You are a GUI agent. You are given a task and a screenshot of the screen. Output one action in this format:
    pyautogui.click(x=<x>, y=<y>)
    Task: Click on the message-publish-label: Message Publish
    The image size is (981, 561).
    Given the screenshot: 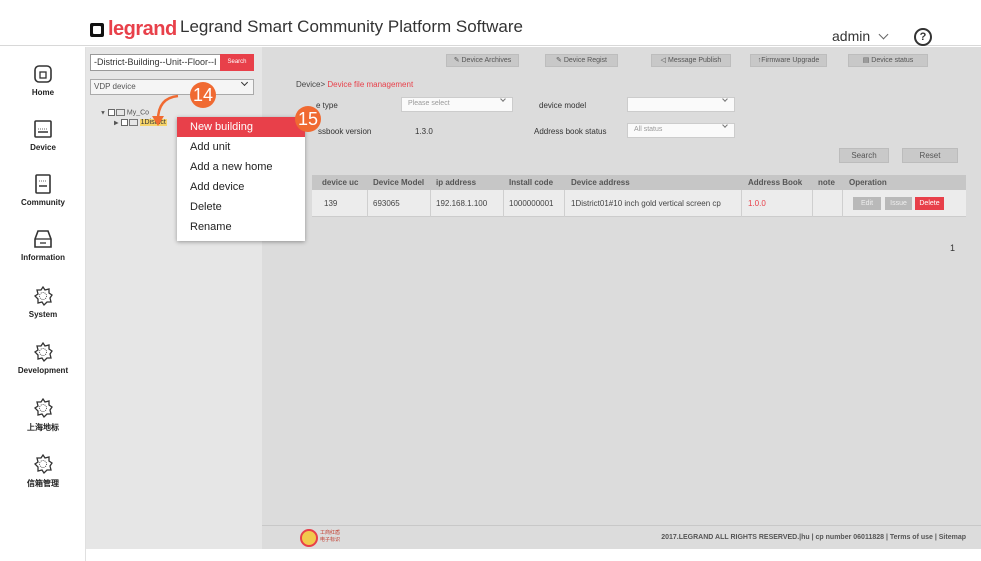 What is the action you would take?
    pyautogui.click(x=695, y=60)
    